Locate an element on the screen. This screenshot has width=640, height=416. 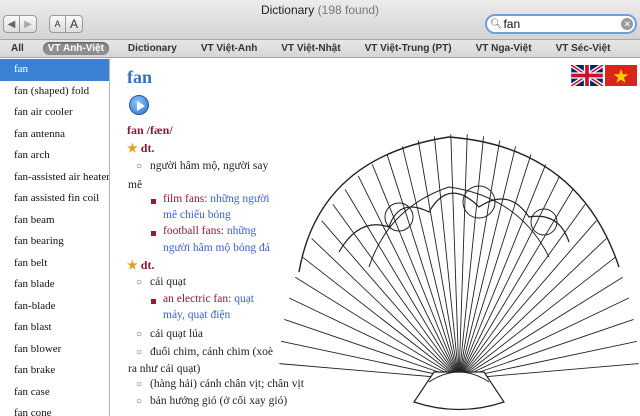
list-item: fan beam is located at coordinates (54, 221).